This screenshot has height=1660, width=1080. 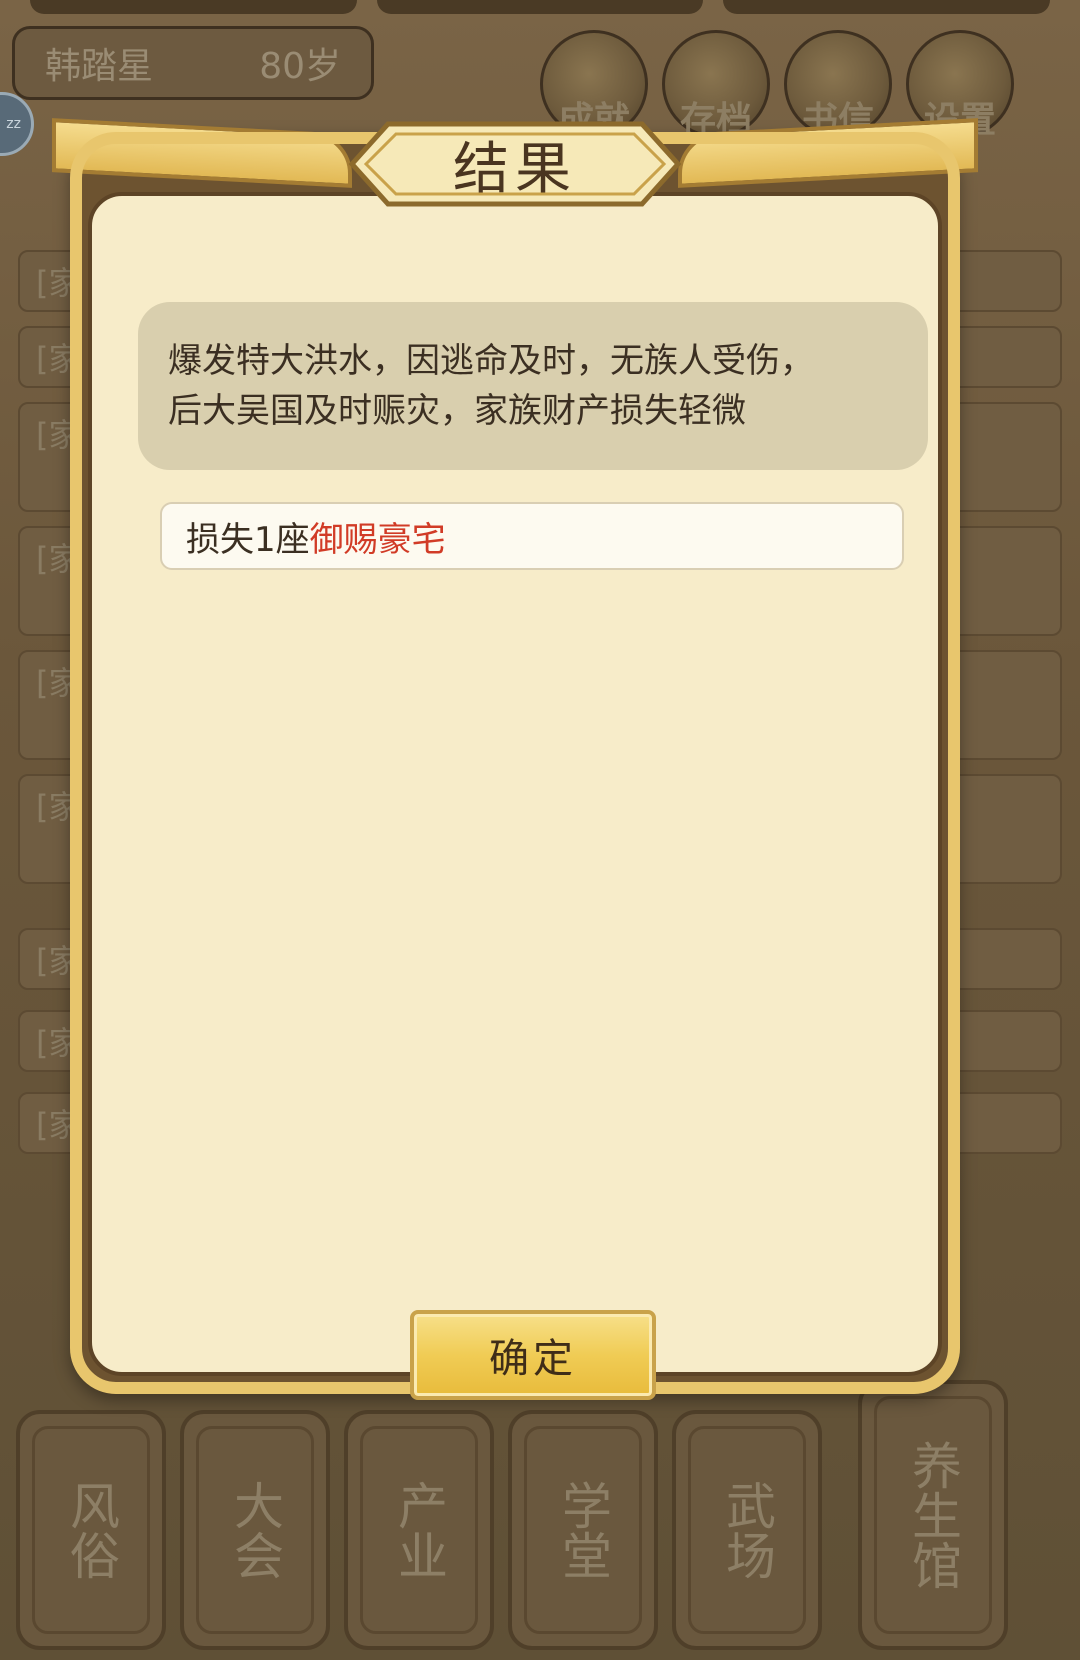 I want to click on tab-martial-arena-label: 武场, so click(x=747, y=1530).